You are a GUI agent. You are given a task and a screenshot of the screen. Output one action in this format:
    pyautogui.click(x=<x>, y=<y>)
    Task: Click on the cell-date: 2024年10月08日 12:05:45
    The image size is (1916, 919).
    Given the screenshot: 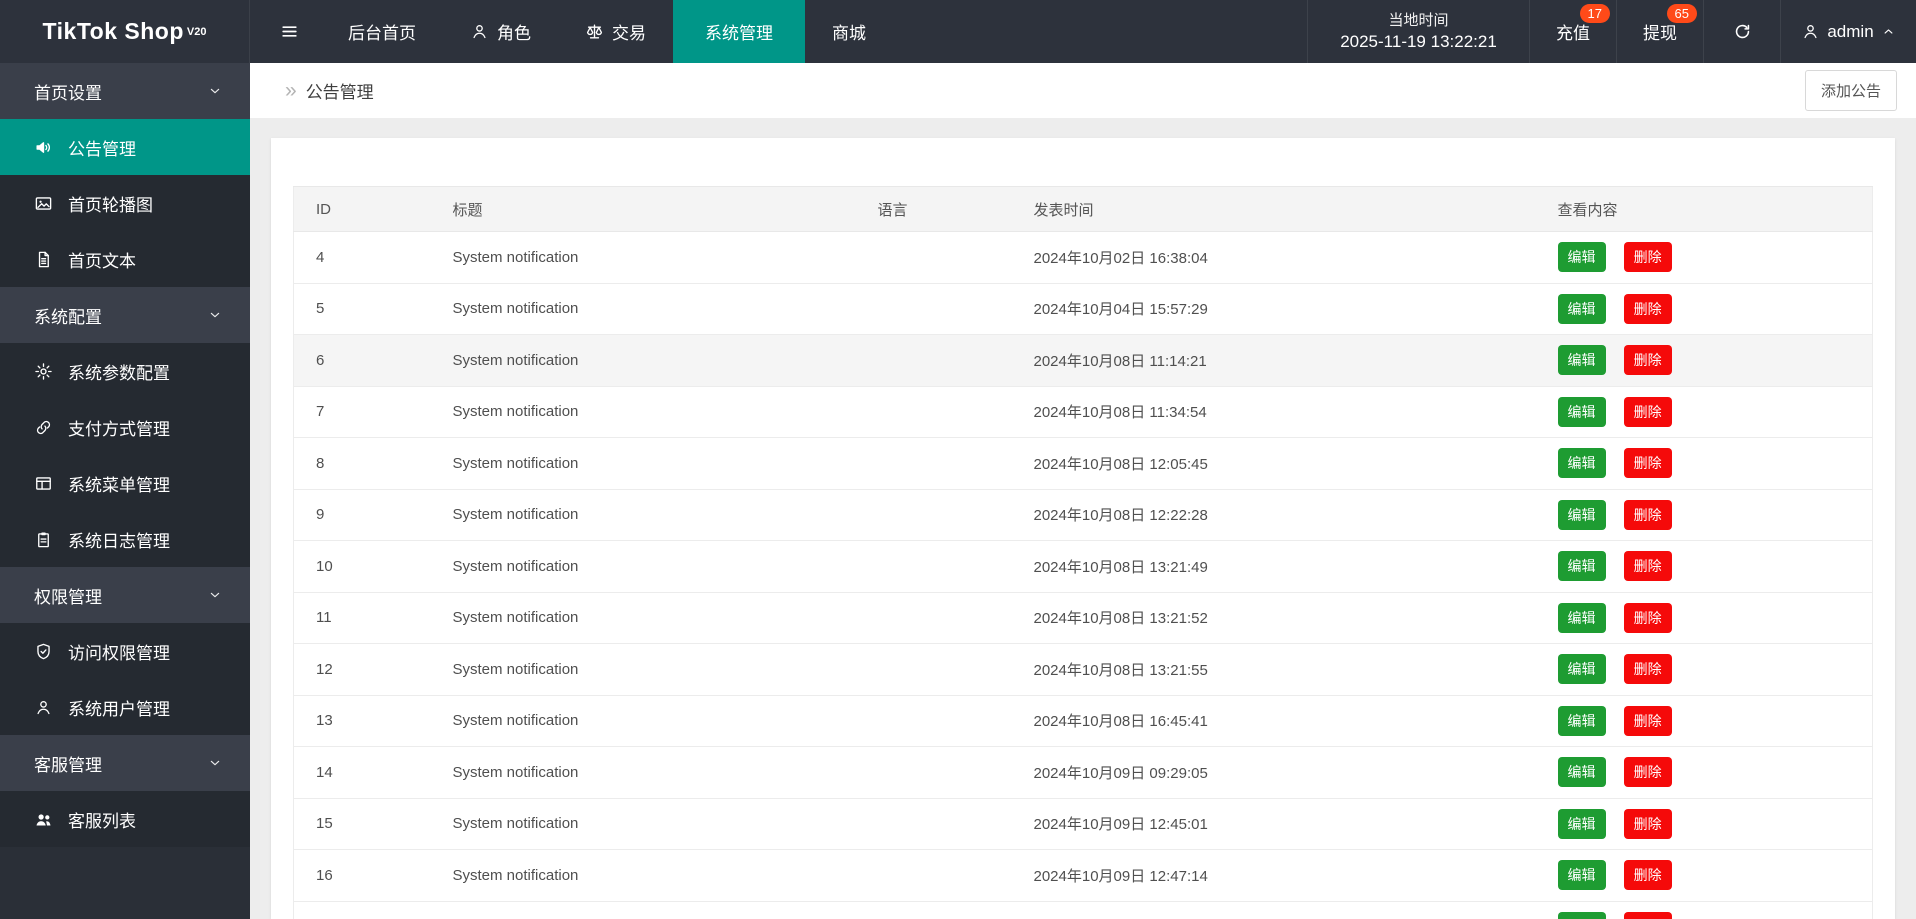 What is the action you would take?
    pyautogui.click(x=1273, y=463)
    